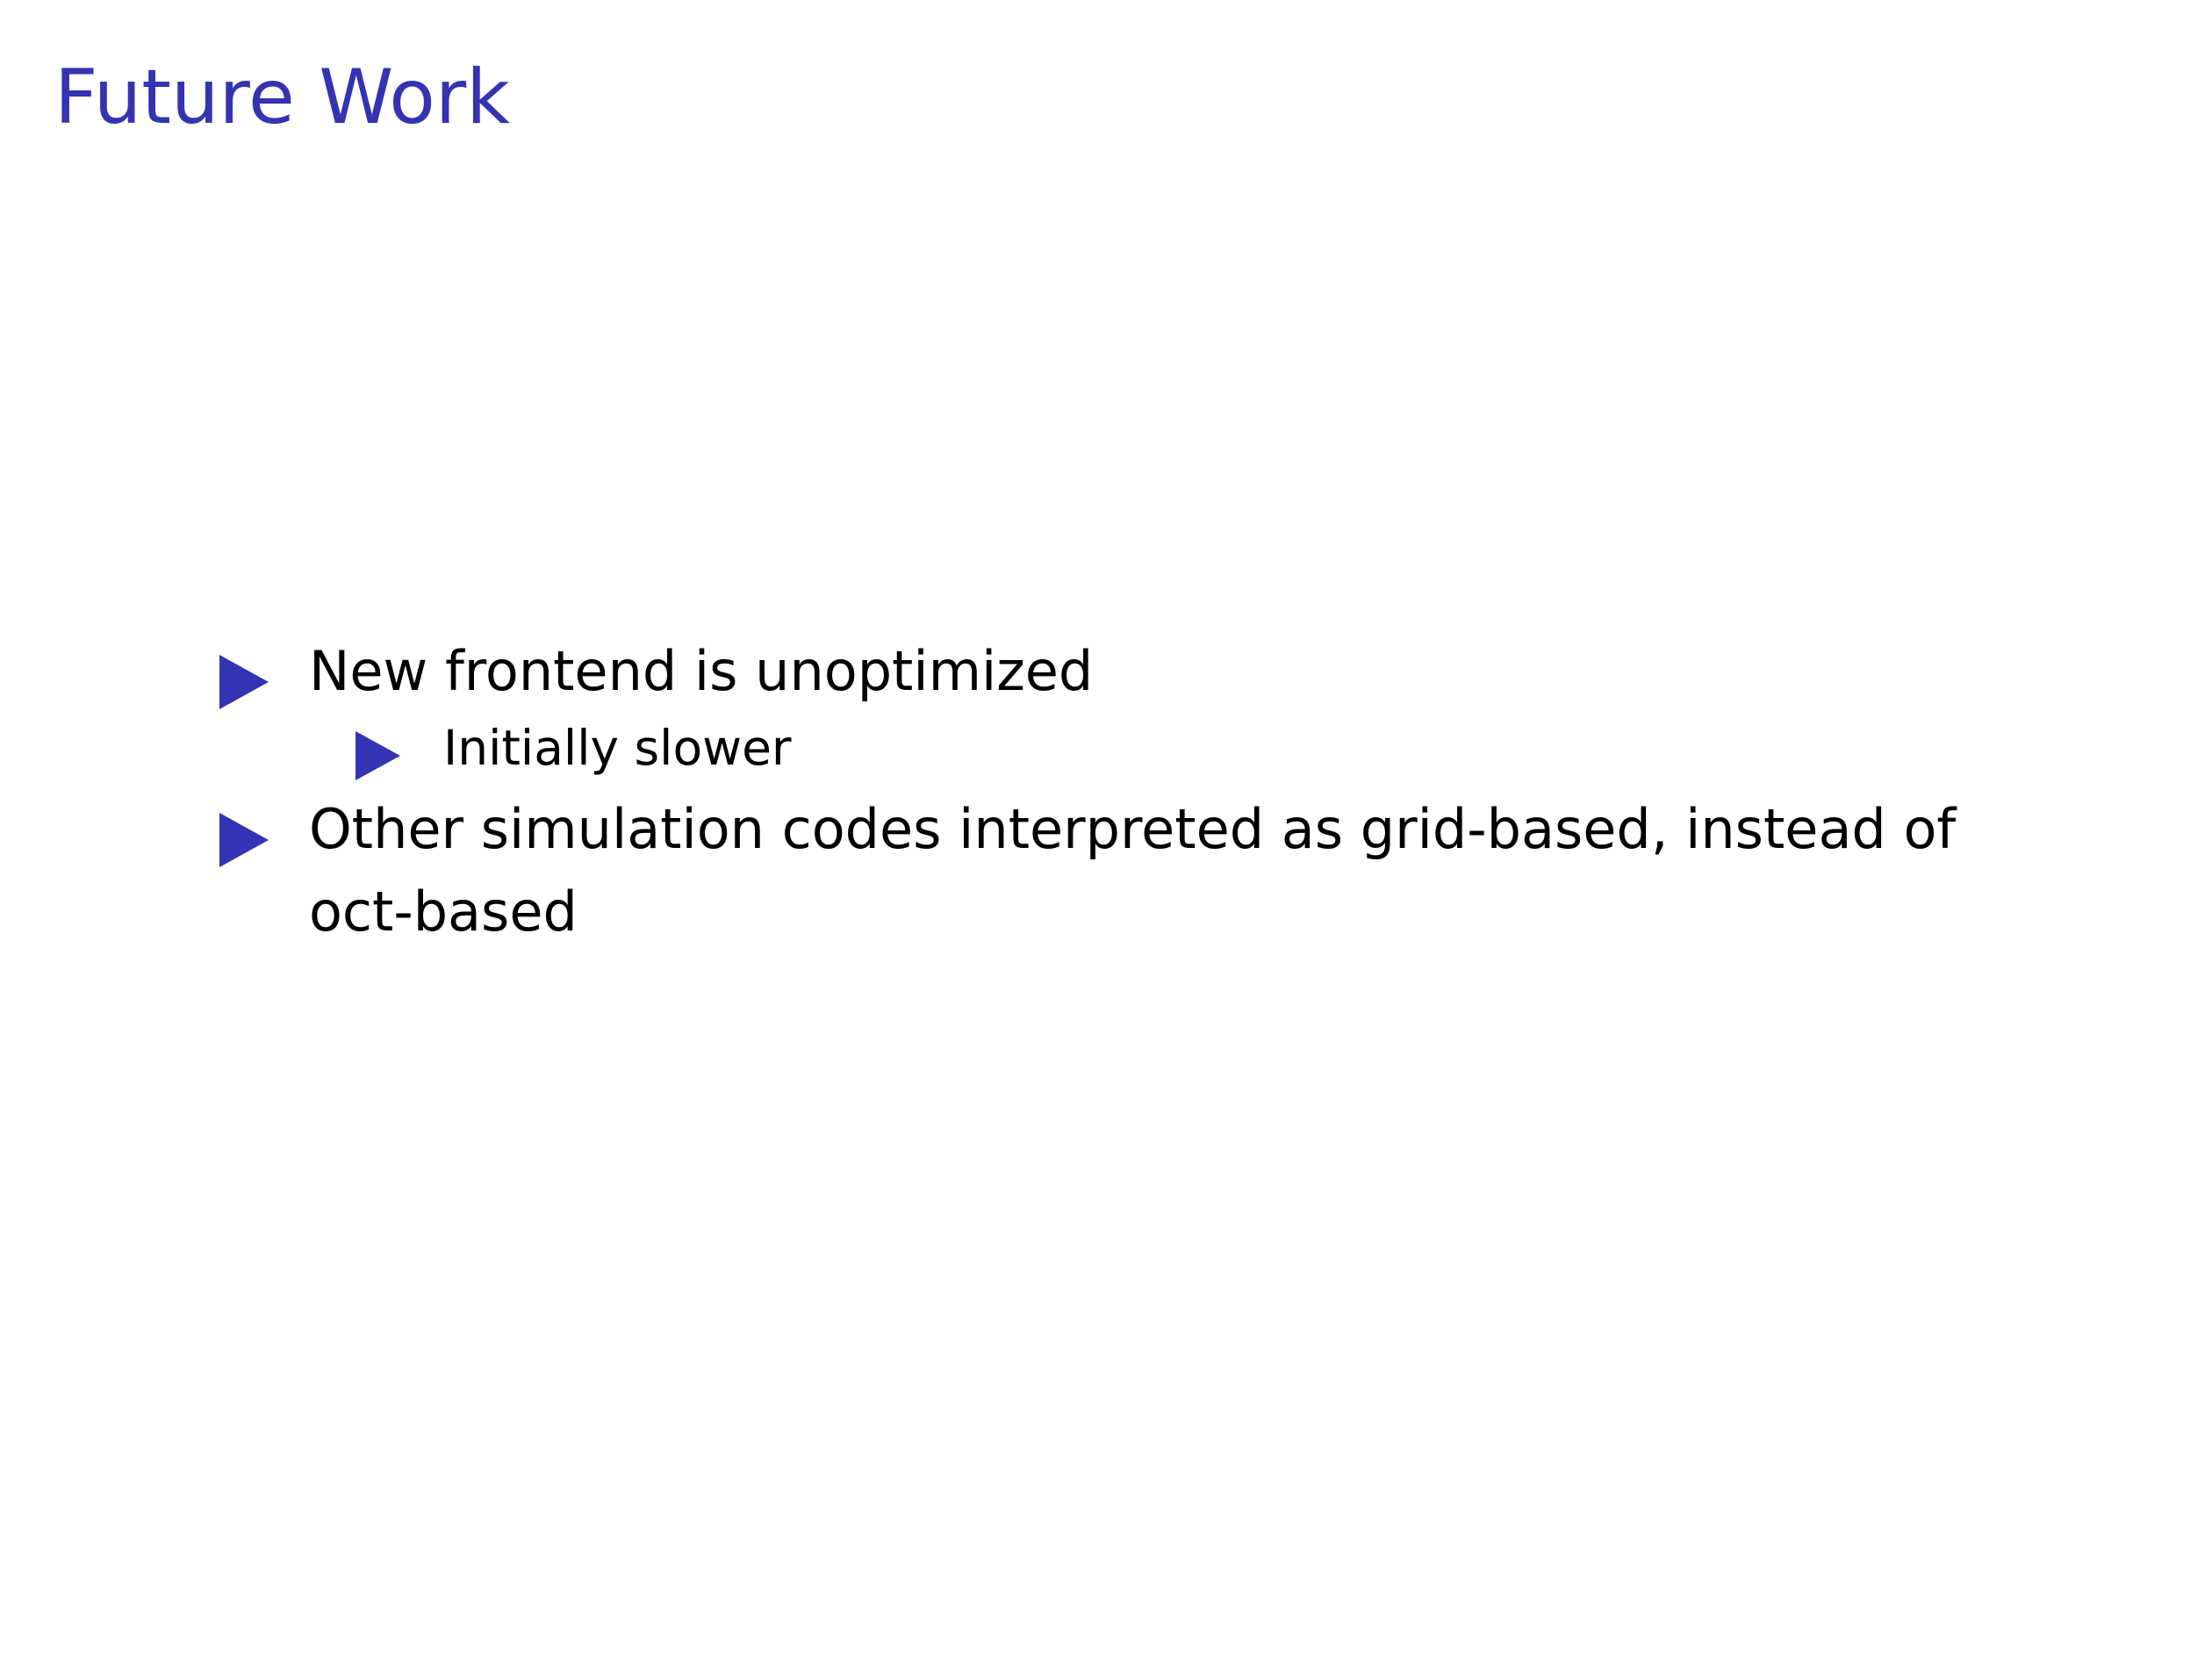  I want to click on bullet-item-new-frontend: New frontend is unoptimized, so click(1124, 671).